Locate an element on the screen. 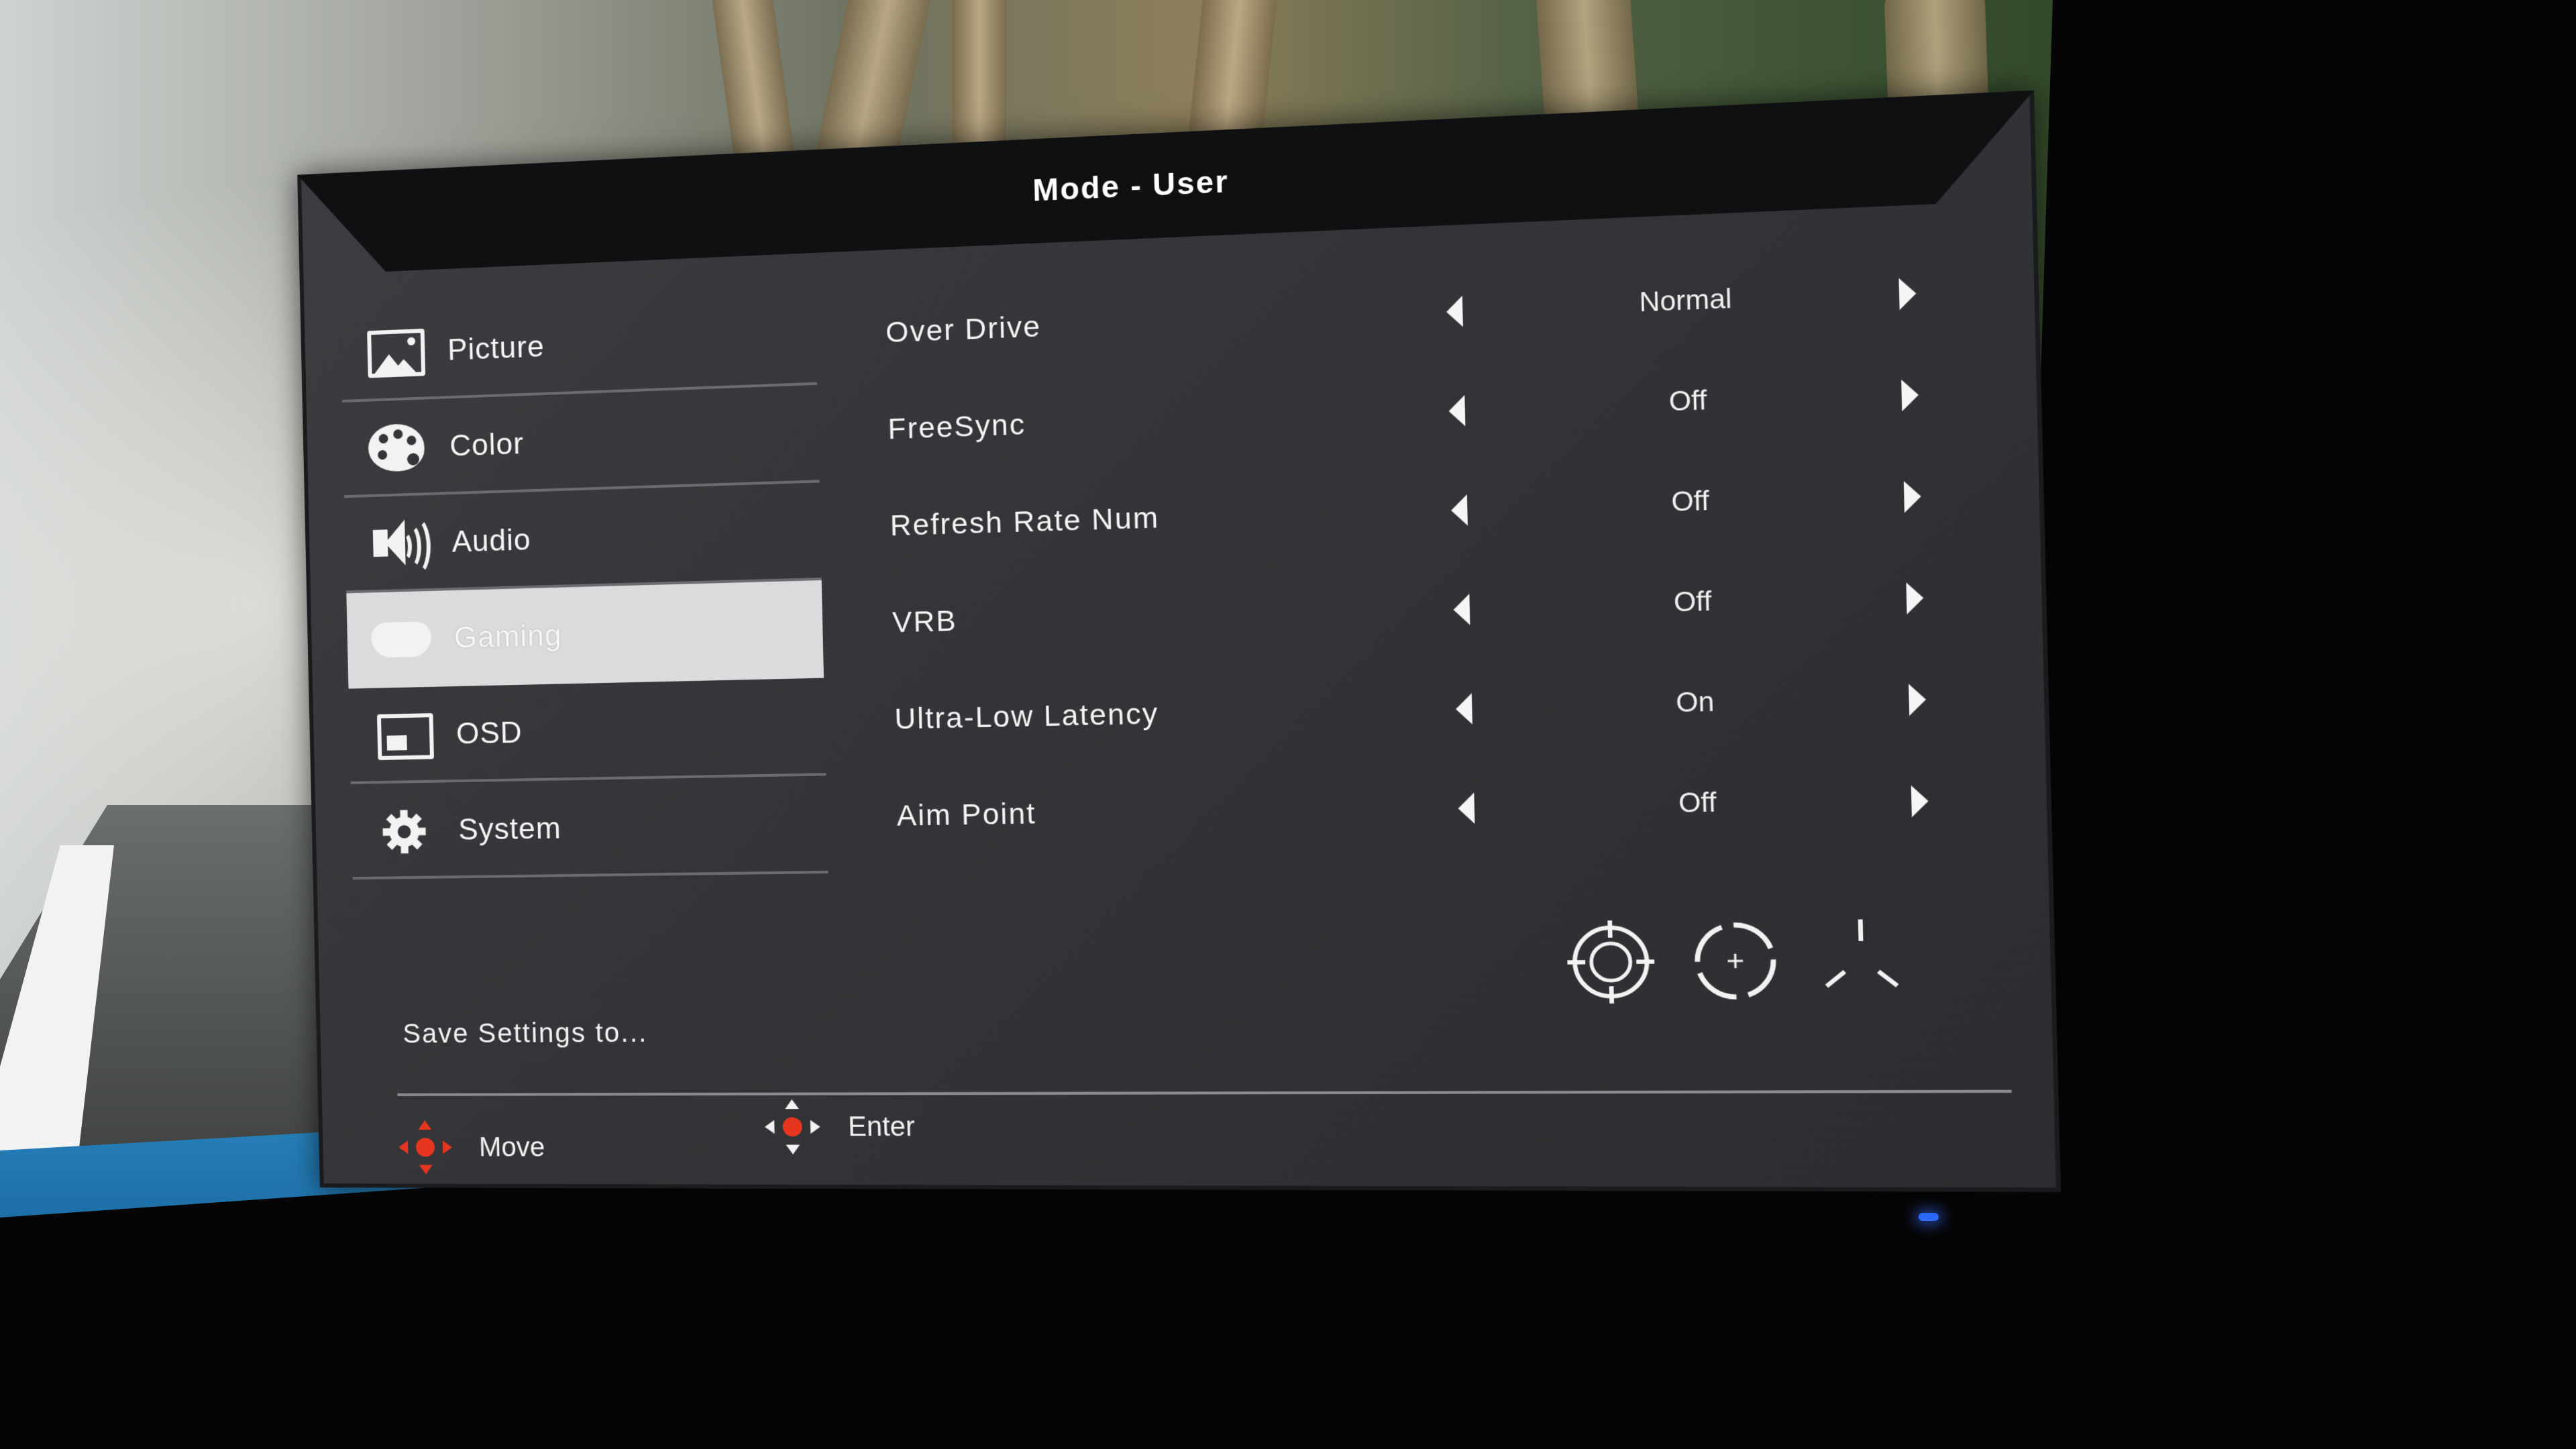 The height and width of the screenshot is (1449, 2576). menu-item-color: Color is located at coordinates (580, 441).